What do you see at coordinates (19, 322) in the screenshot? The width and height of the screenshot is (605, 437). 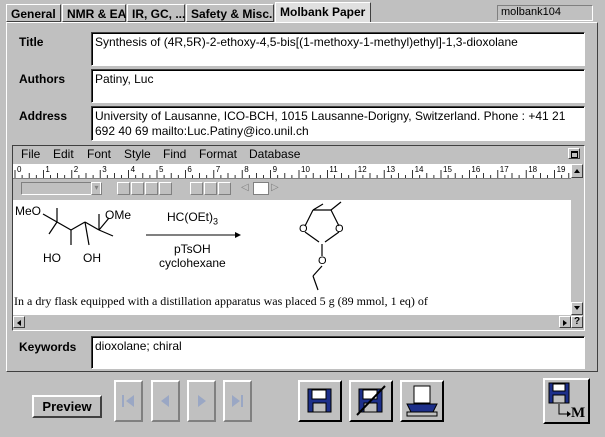 I see `scroll-left-icon` at bounding box center [19, 322].